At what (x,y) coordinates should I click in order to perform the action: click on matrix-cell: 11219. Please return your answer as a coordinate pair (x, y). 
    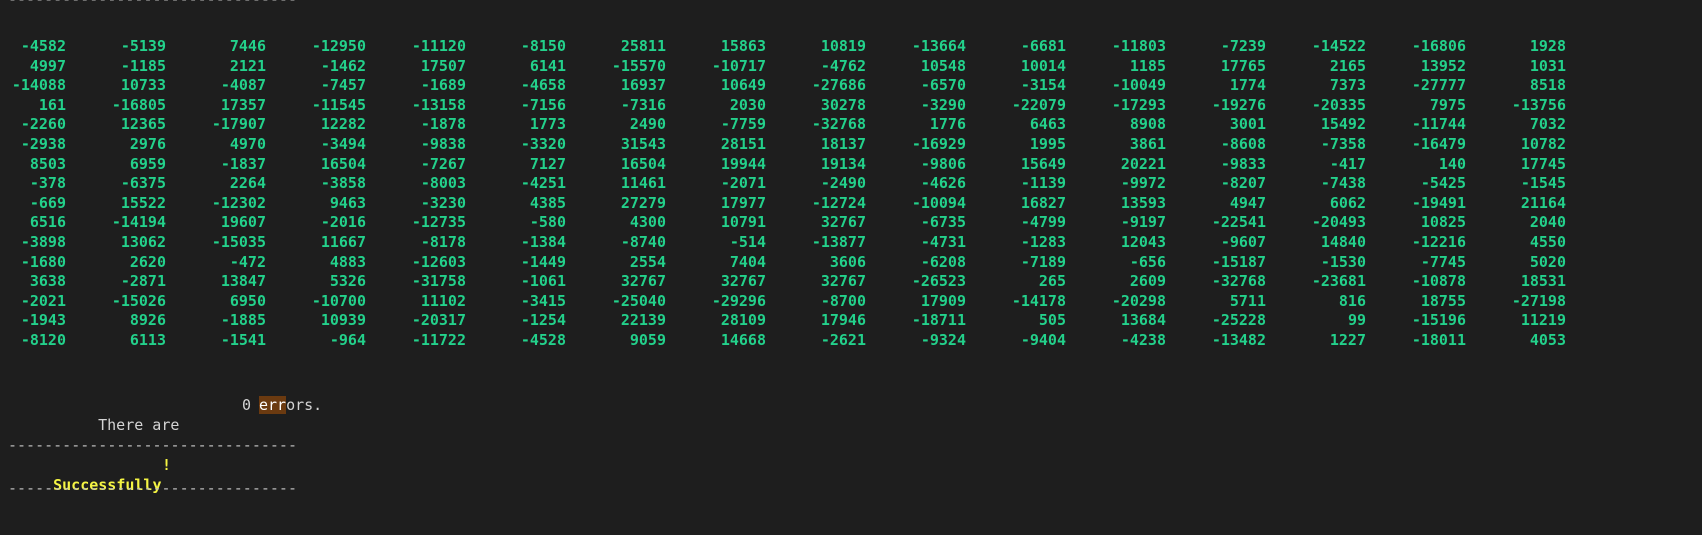
    Looking at the image, I should click on (1543, 320).